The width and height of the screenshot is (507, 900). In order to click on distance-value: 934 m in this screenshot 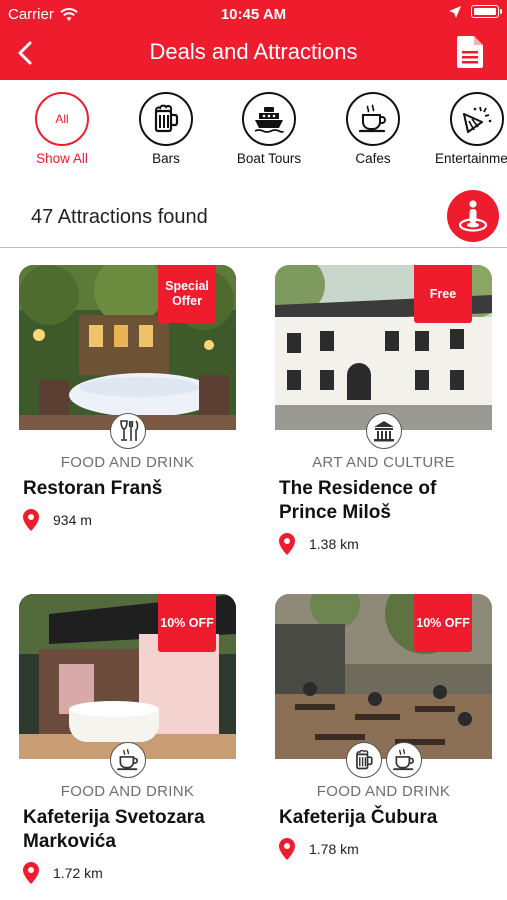, I will do `click(72, 520)`.